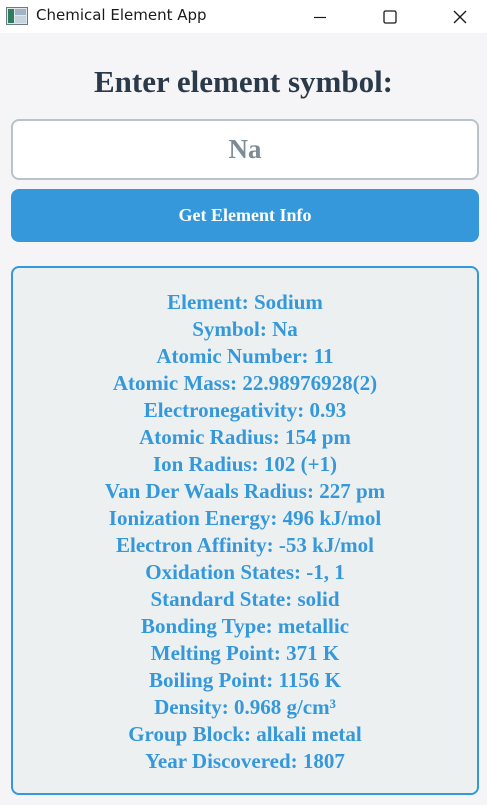  I want to click on get-element-info-button: Get Element Info, so click(245, 215).